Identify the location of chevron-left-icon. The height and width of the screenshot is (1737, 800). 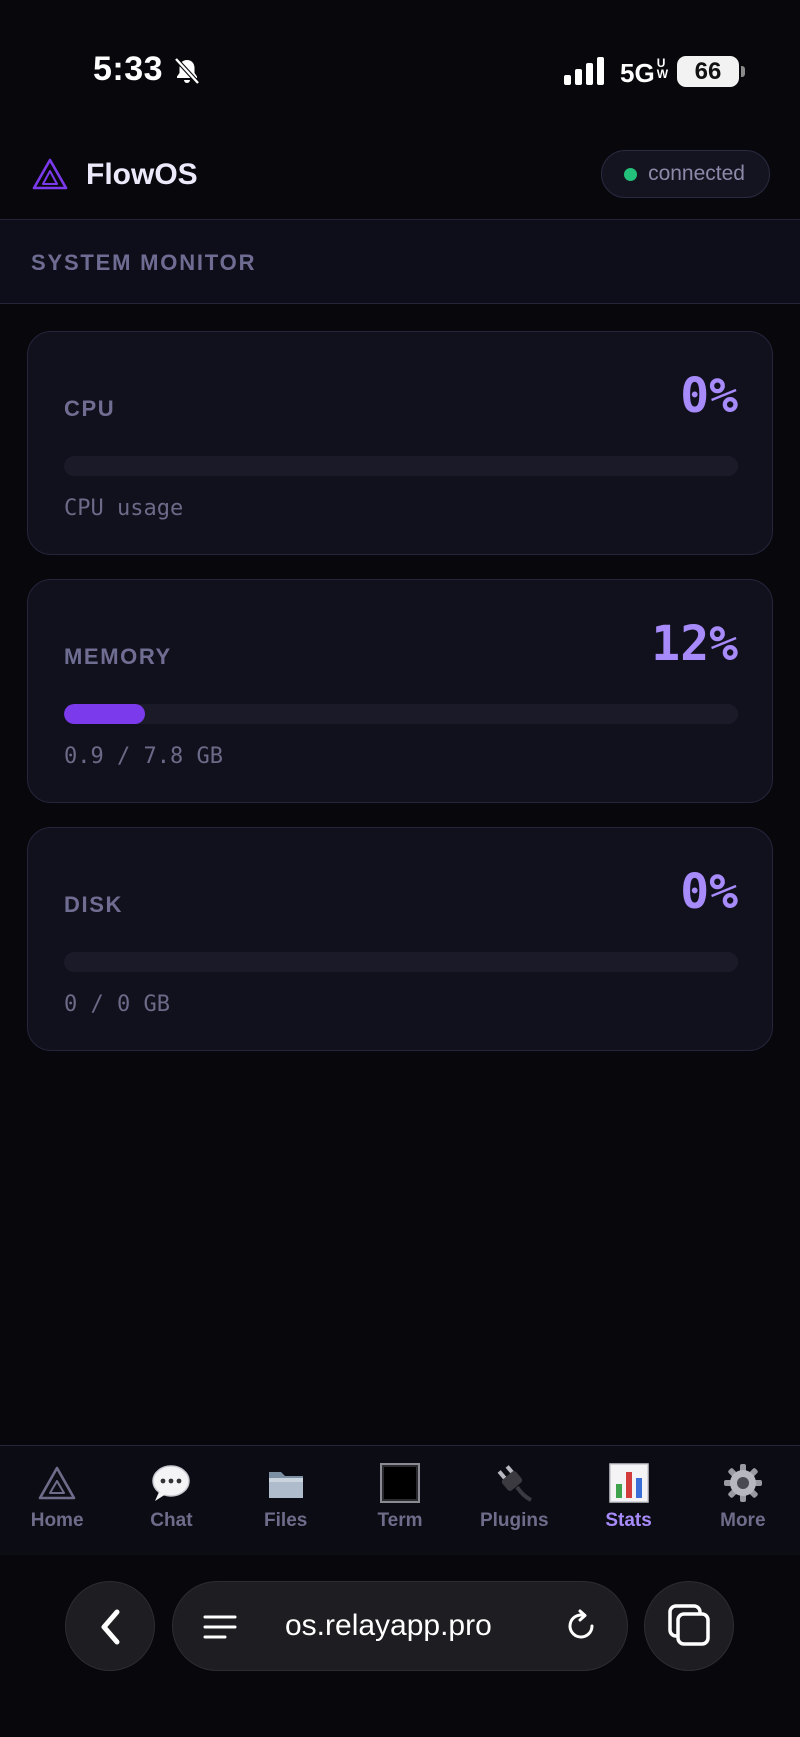
(110, 1627).